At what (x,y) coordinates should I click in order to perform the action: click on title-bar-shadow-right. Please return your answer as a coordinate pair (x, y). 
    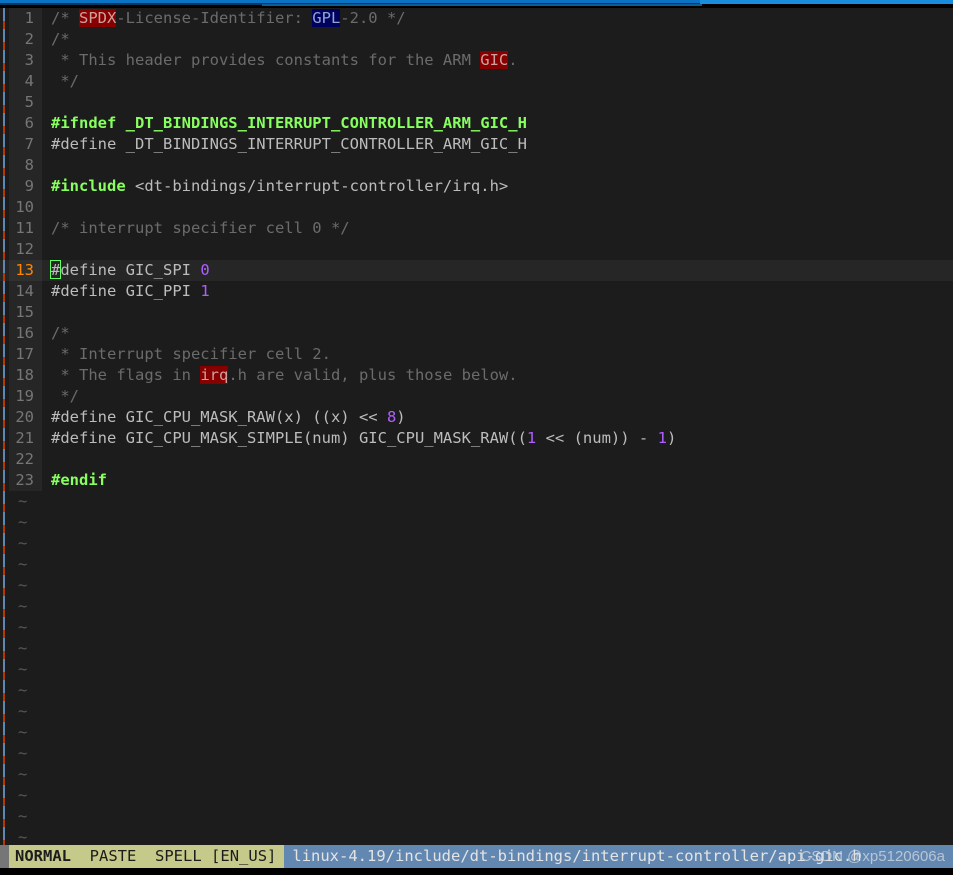
    Looking at the image, I should click on (482, 5).